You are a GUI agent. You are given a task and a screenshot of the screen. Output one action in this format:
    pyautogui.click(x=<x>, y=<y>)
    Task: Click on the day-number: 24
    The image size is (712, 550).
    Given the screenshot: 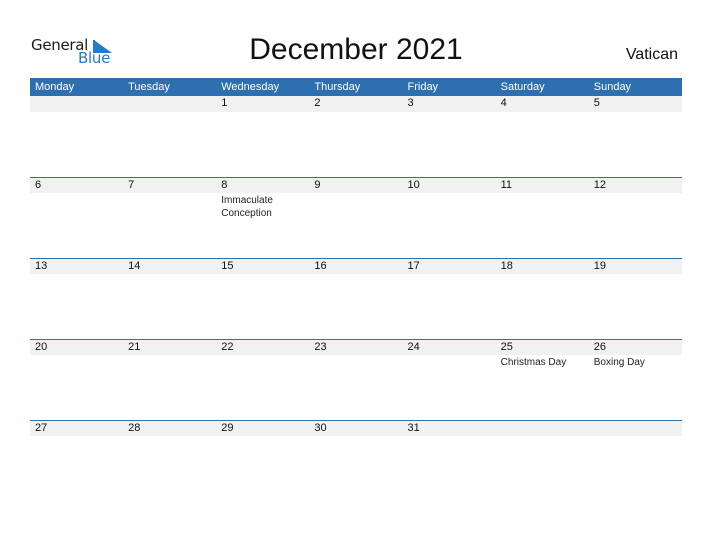 What is the action you would take?
    pyautogui.click(x=413, y=347)
    